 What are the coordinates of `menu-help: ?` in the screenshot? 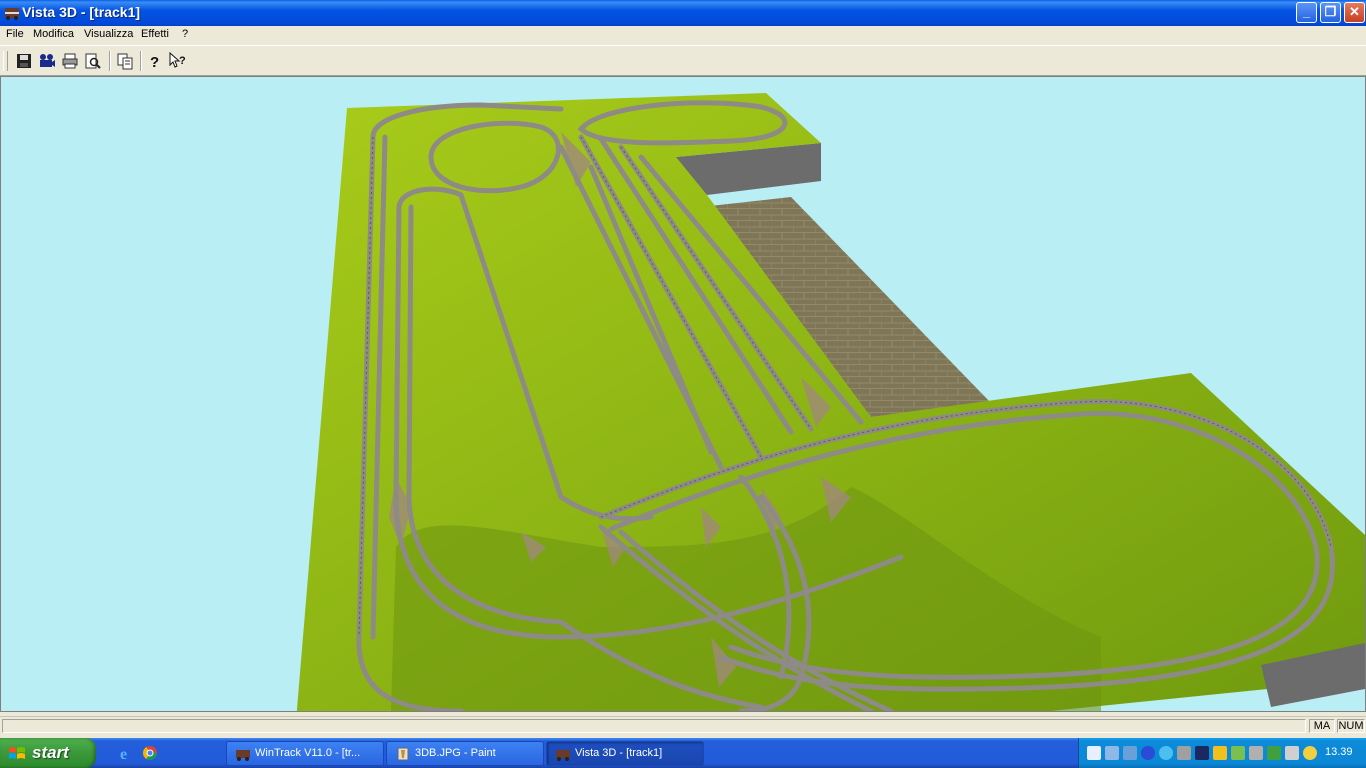 It's located at (185, 34).